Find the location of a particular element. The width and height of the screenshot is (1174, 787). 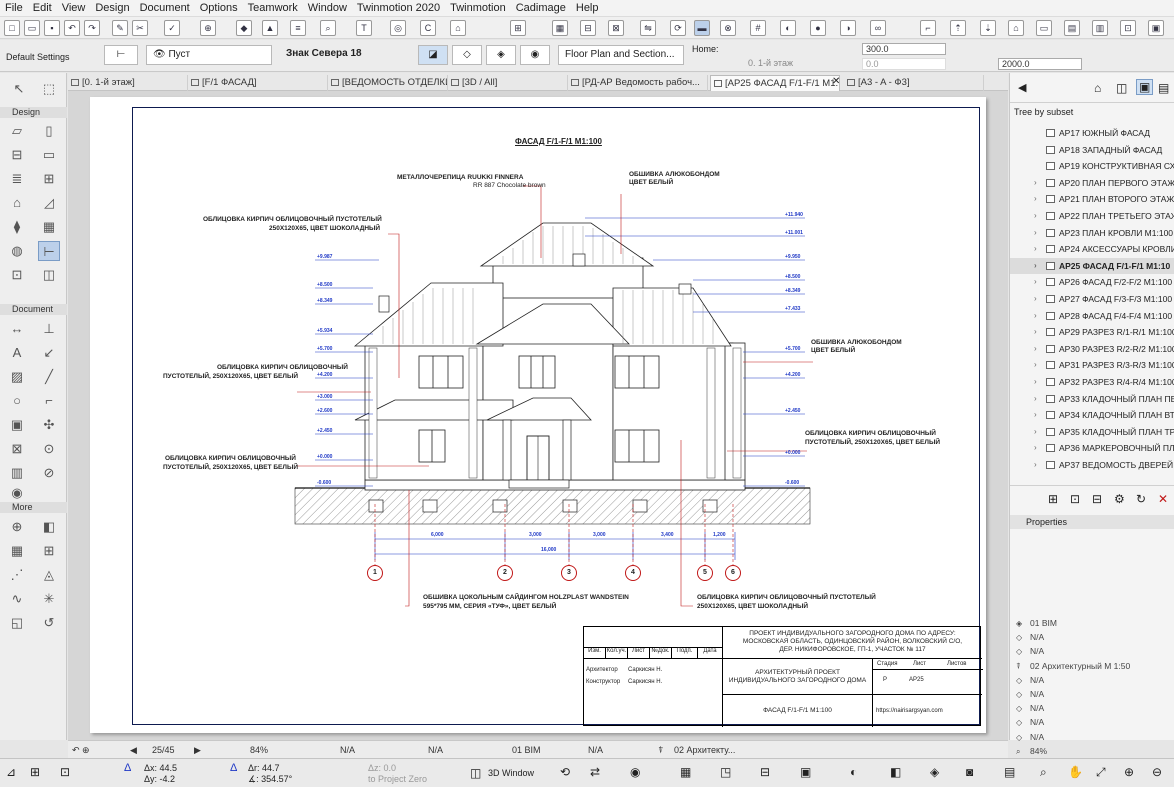

pen-set-icon: ⍒ is located at coordinates (660, 750).